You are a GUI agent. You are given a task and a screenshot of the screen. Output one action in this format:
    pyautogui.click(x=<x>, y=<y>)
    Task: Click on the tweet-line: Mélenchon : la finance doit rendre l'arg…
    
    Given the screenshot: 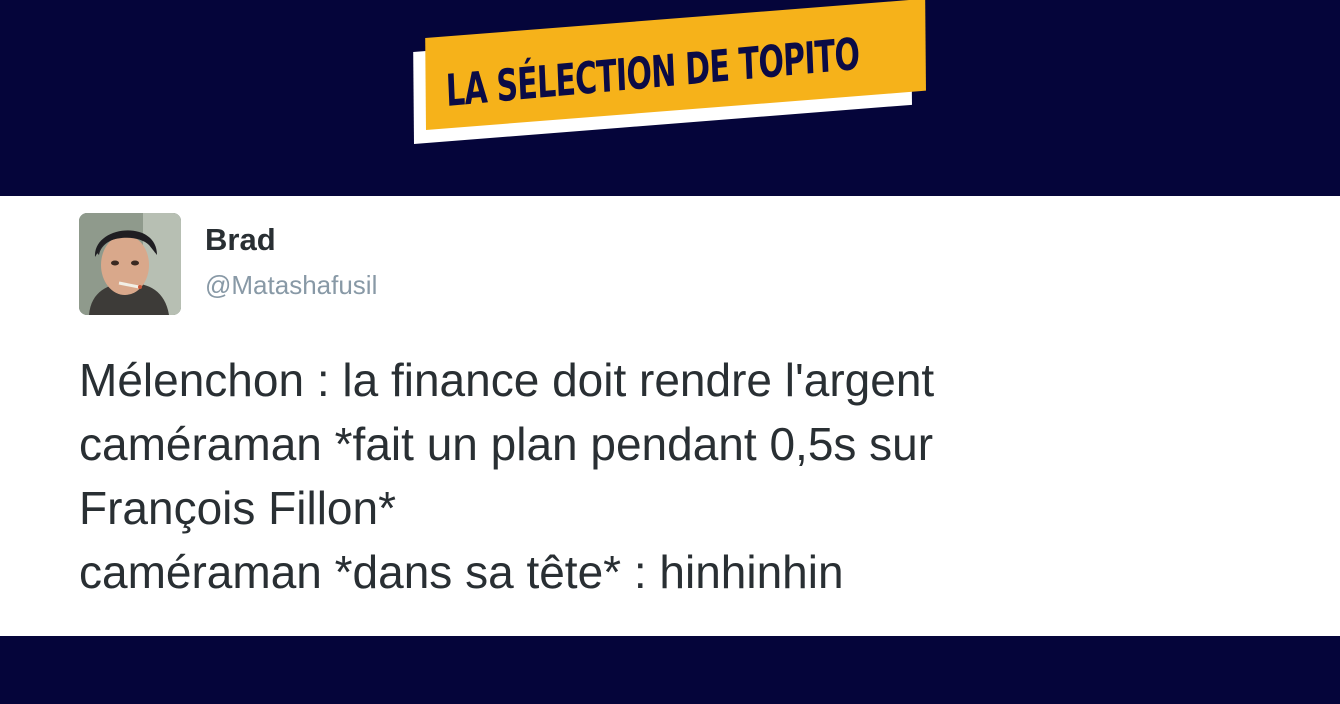 What is the action you would take?
    pyautogui.click(x=507, y=380)
    